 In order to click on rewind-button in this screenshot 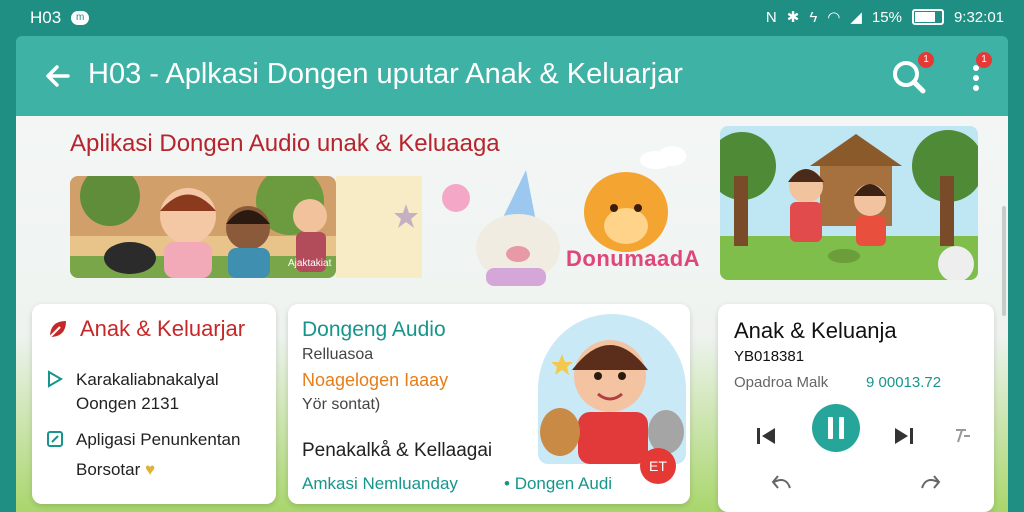, I will do `click(782, 482)`.